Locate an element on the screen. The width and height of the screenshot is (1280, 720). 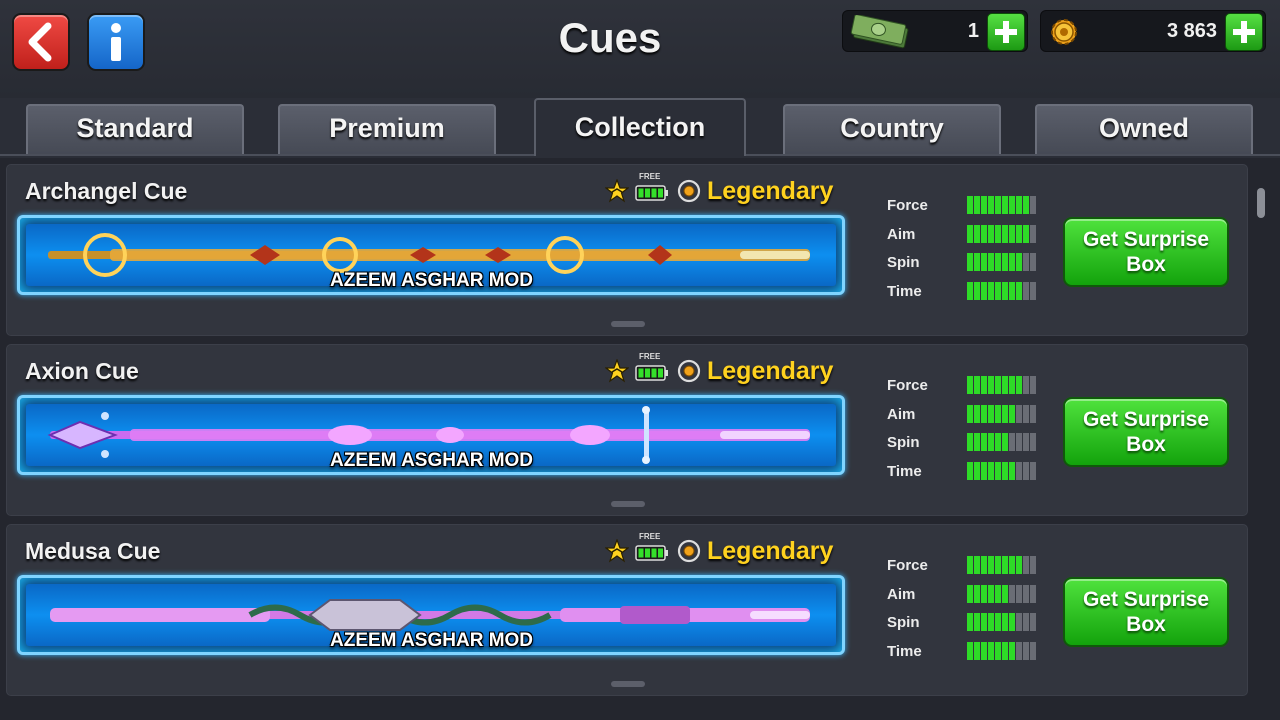
tab-premium: Premium is located at coordinates (387, 129).